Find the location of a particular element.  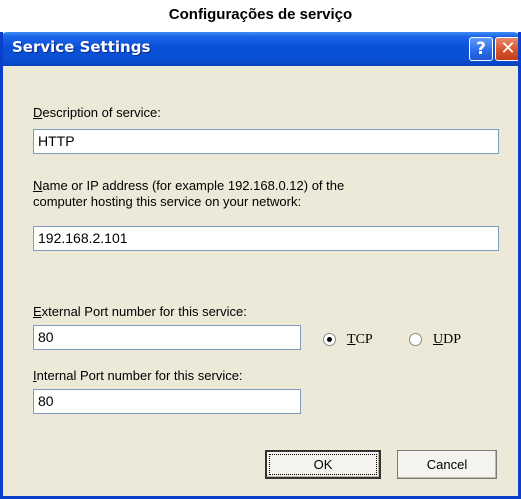

description-field: HTTP is located at coordinates (266, 141).